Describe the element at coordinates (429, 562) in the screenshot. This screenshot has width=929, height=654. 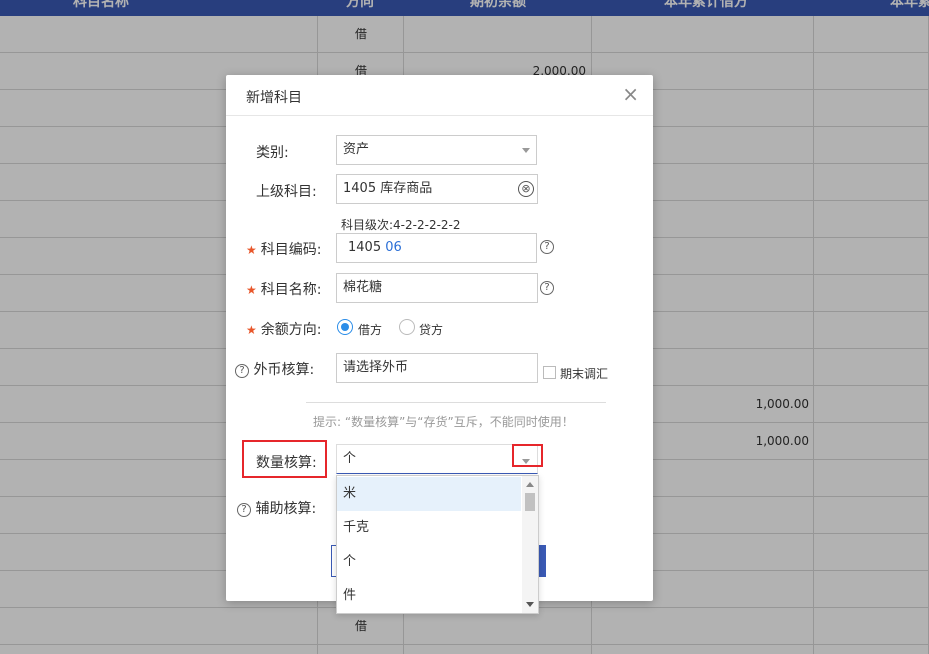
I see `unit-option: 个` at that location.